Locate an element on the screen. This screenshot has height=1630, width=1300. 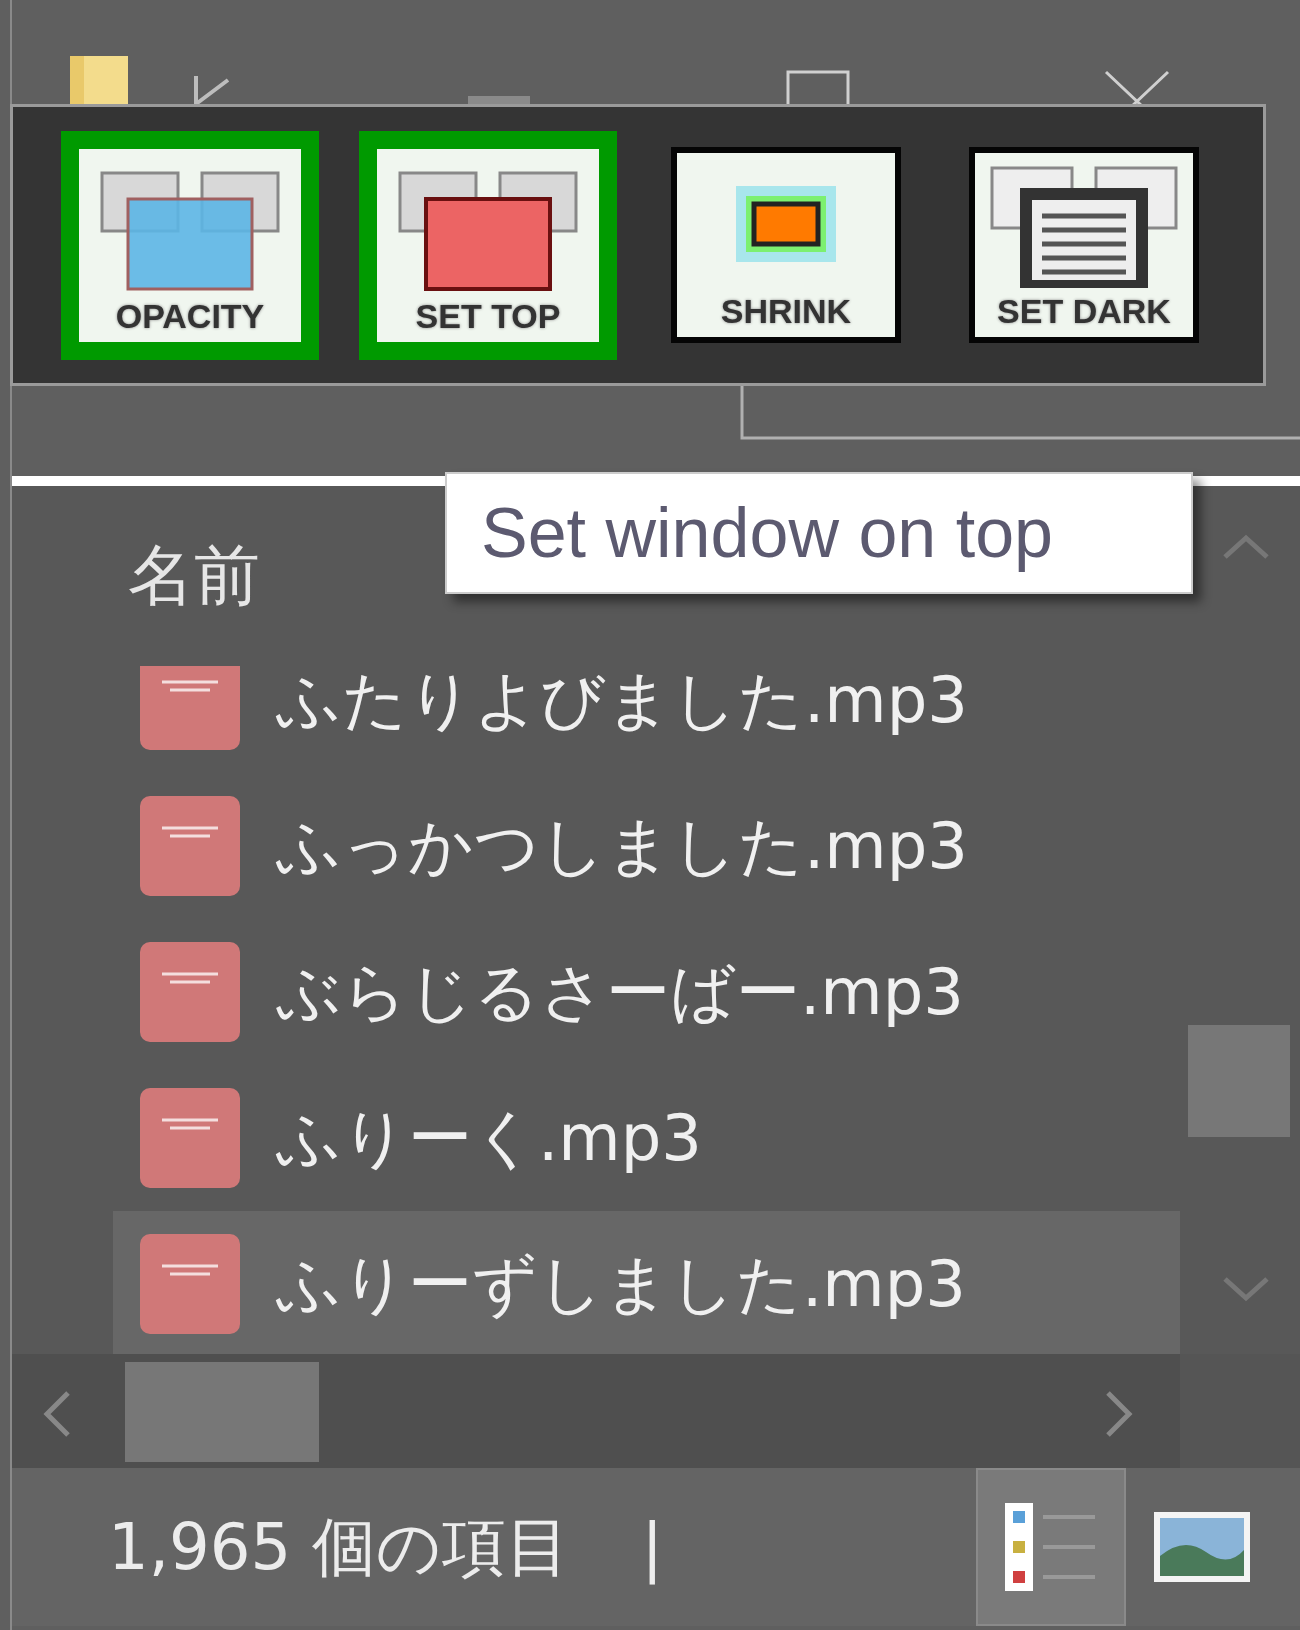
toolbar-button: OPACITY is located at coordinates (190, 245).